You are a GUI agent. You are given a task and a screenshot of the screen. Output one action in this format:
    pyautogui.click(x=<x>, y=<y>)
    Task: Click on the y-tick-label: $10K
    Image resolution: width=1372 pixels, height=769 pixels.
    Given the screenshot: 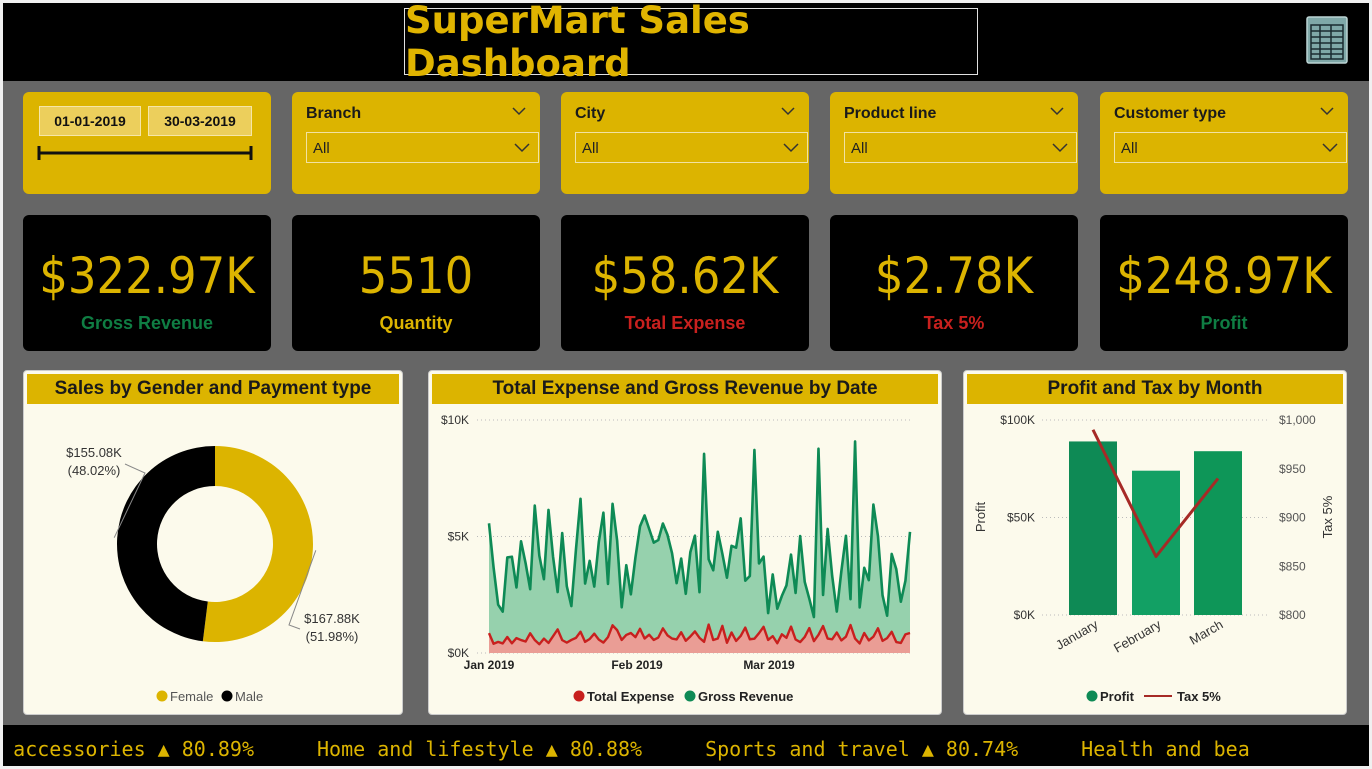 What is the action you would take?
    pyautogui.click(x=455, y=420)
    